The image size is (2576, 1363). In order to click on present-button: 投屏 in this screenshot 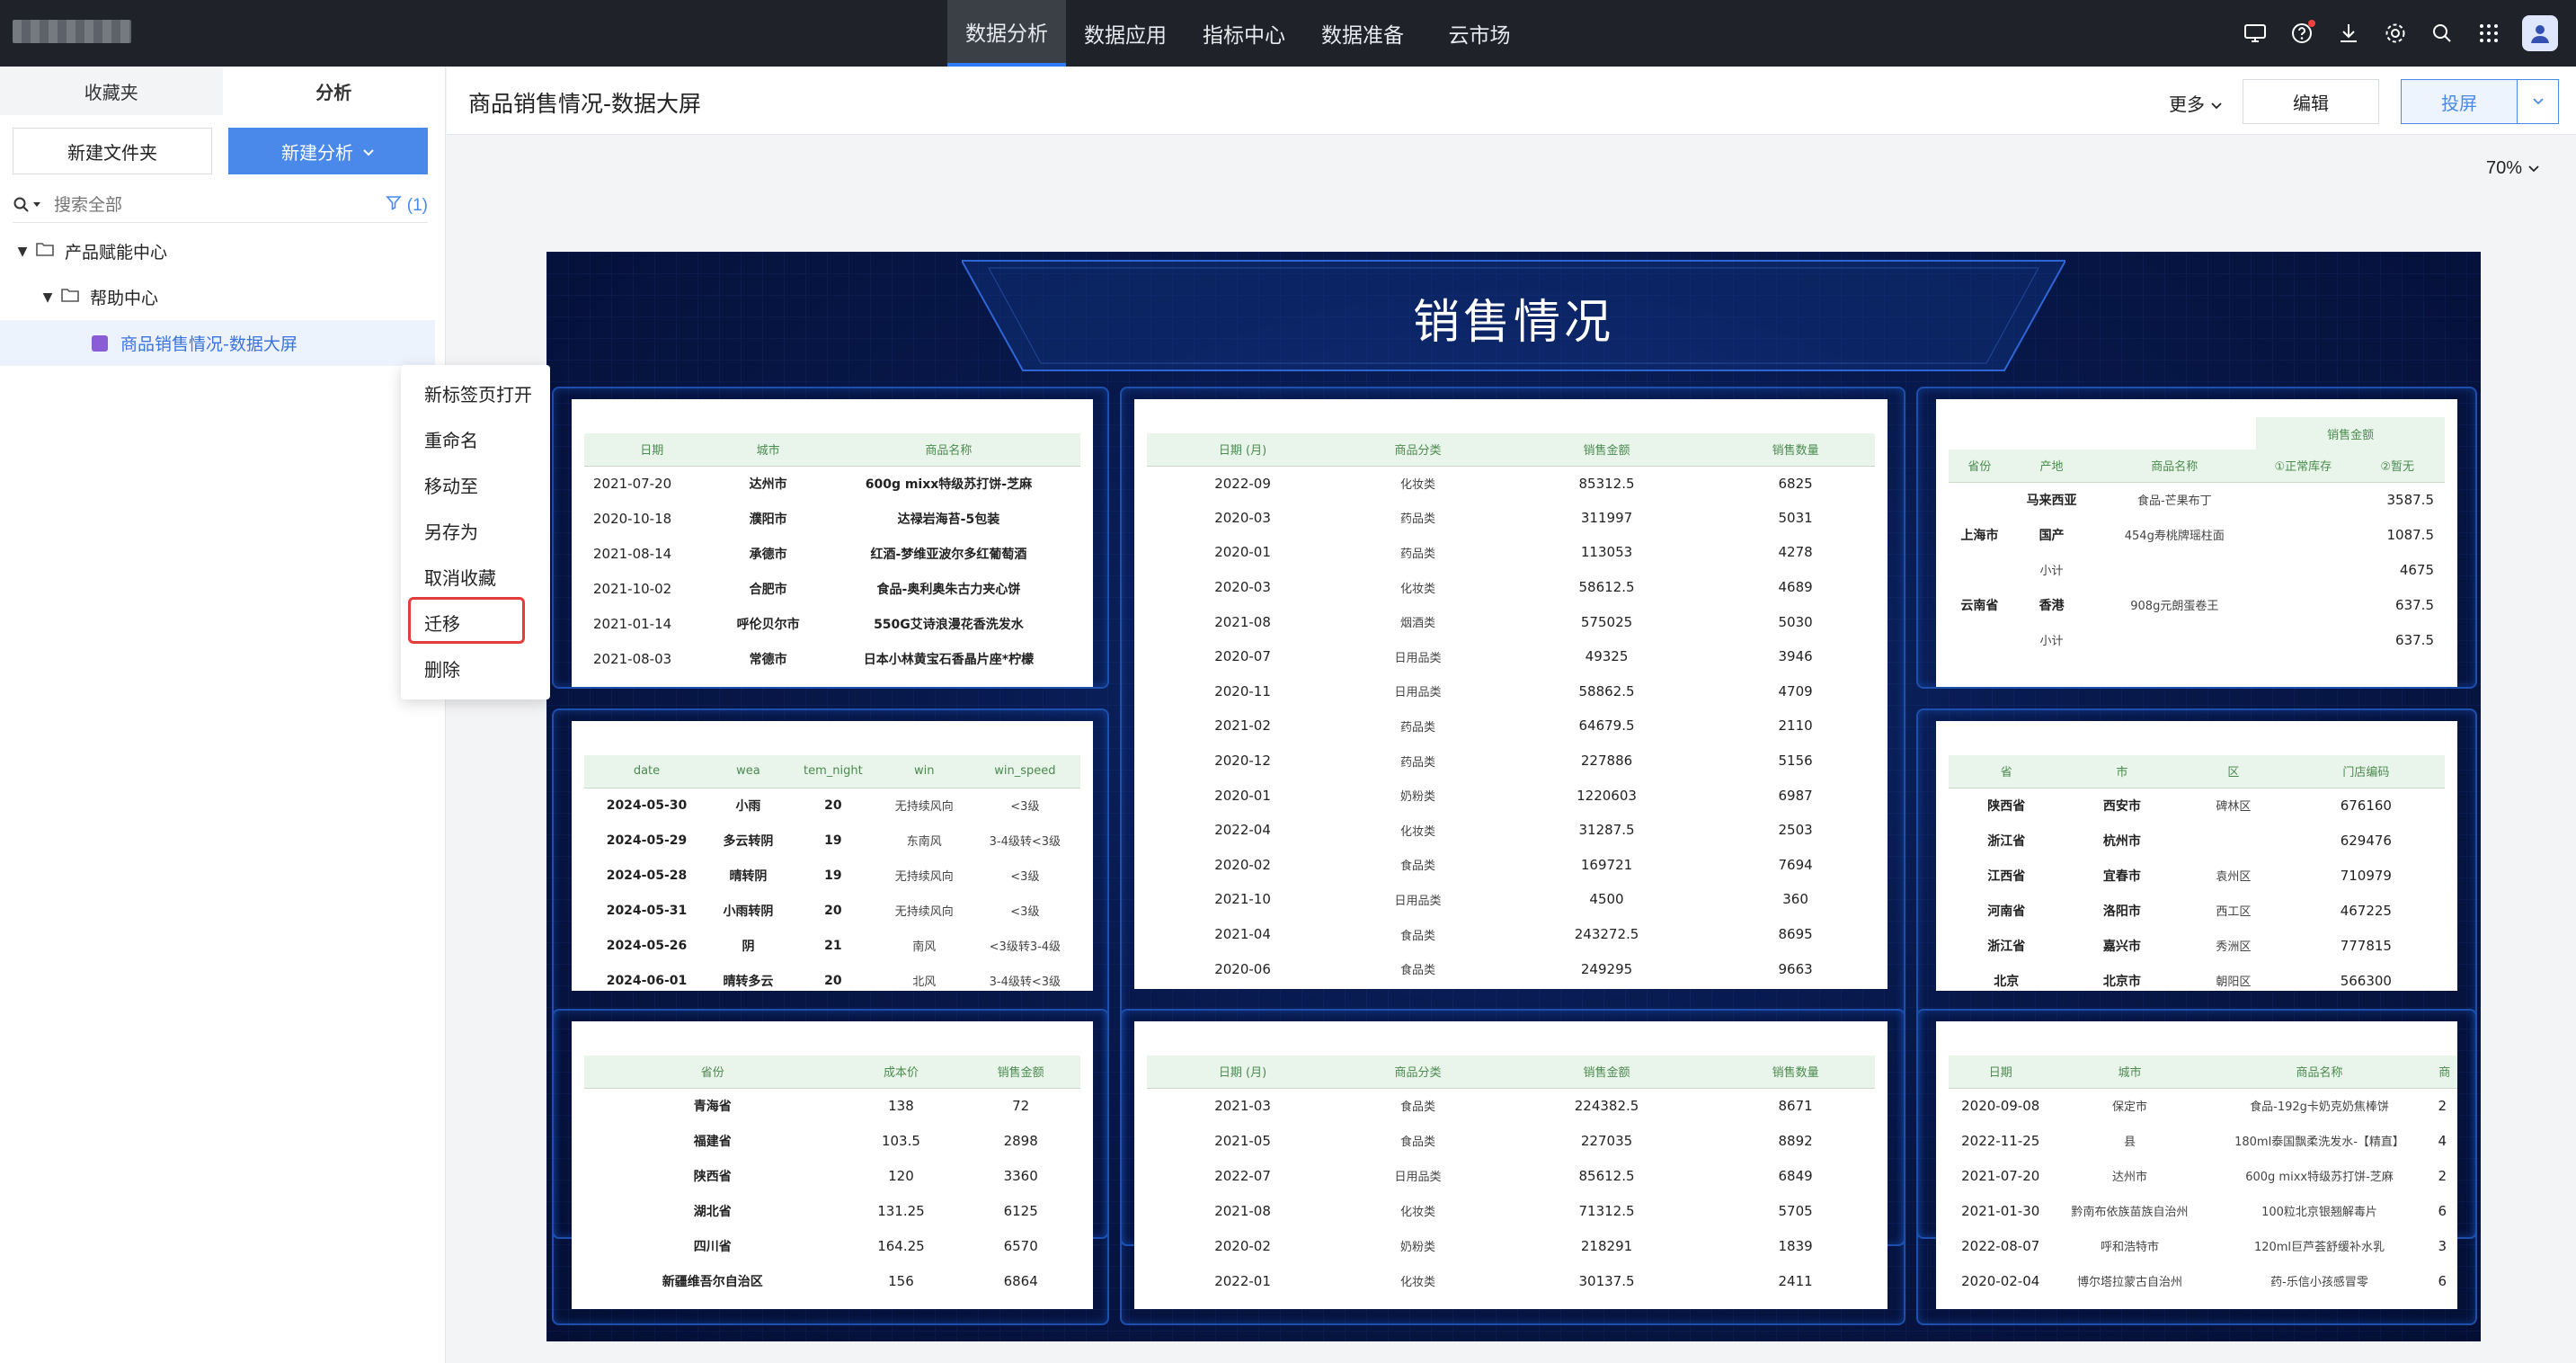, I will do `click(2459, 101)`.